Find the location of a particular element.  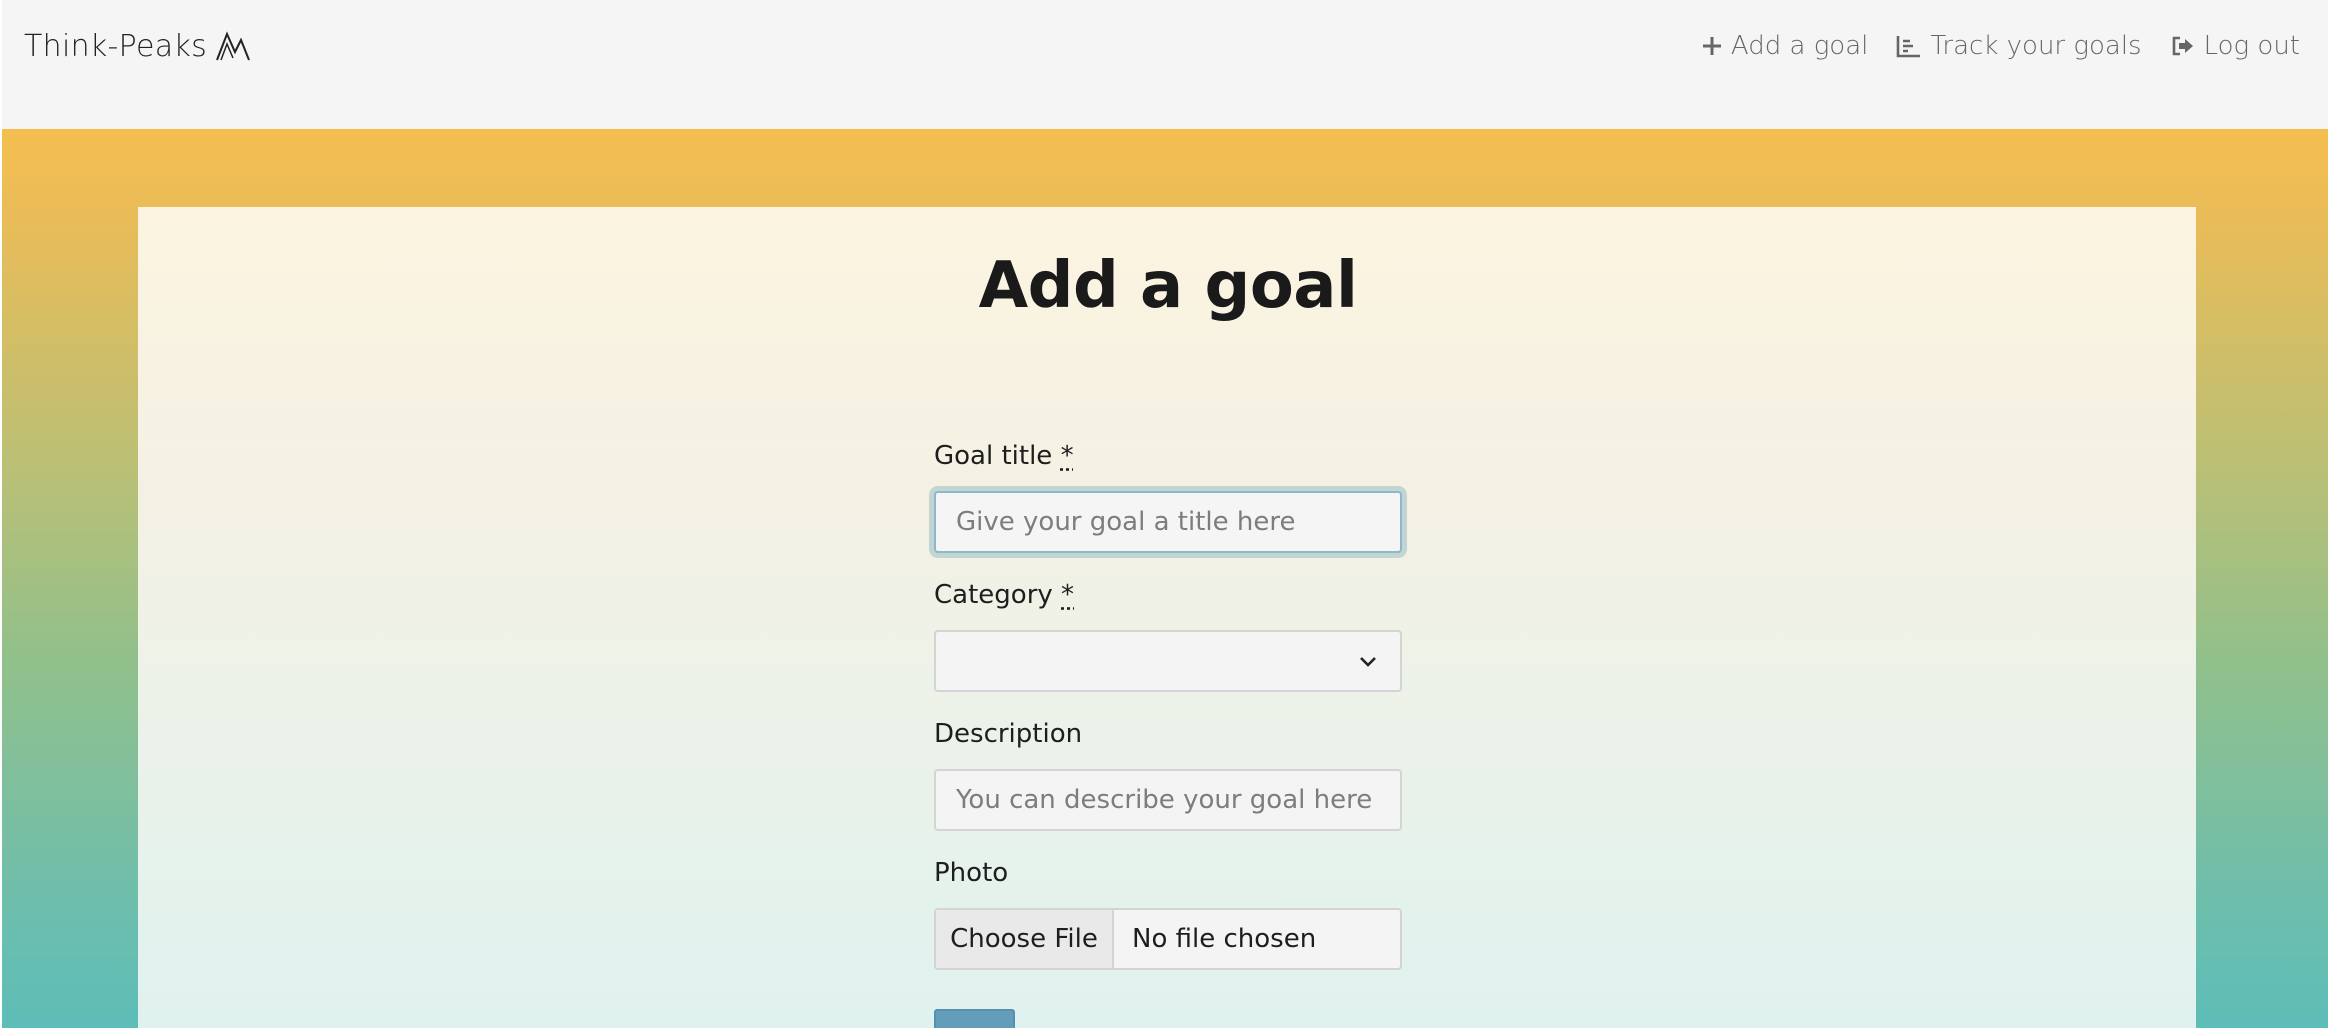

sign-out-icon is located at coordinates (2183, 46).